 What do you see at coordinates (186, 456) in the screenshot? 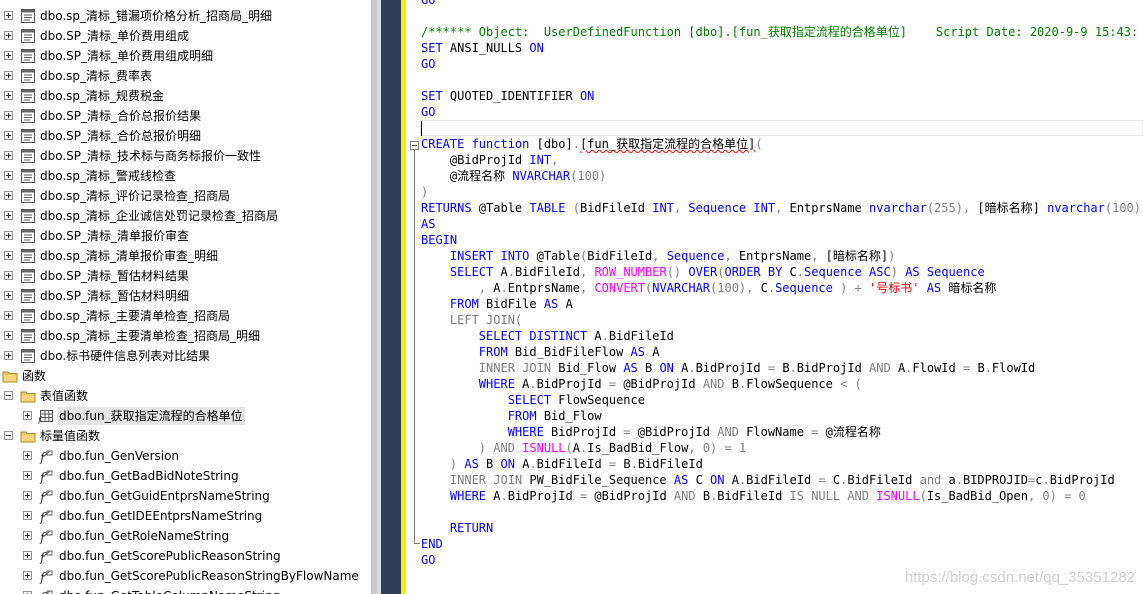
I see `tree-item: f dbo.fun_GenVersion` at bounding box center [186, 456].